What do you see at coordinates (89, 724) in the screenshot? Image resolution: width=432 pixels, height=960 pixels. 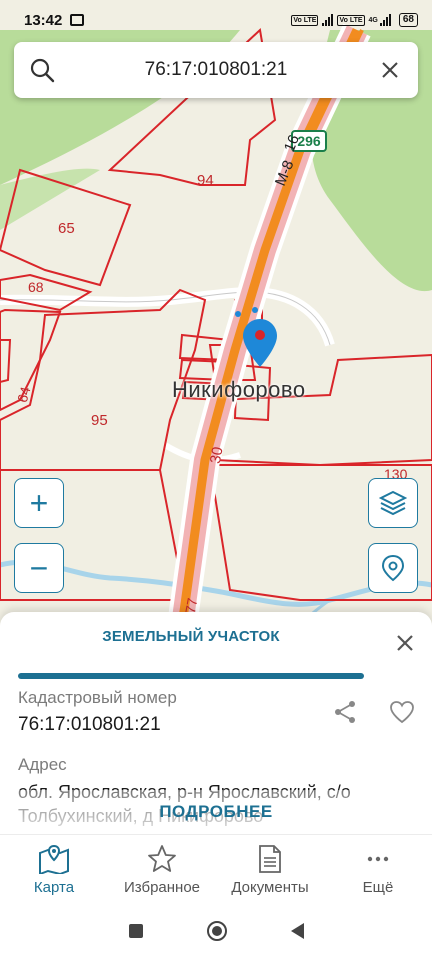 I see `cadastral-value: 76:17:010801:21` at bounding box center [89, 724].